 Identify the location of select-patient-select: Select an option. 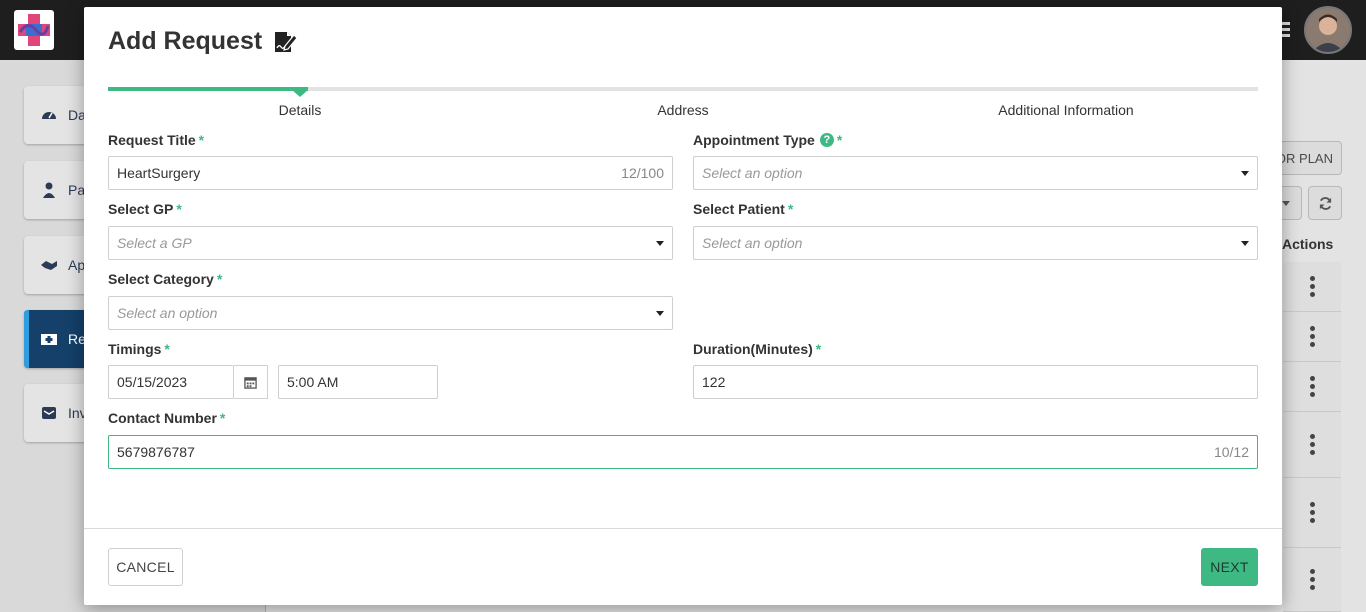
(975, 243).